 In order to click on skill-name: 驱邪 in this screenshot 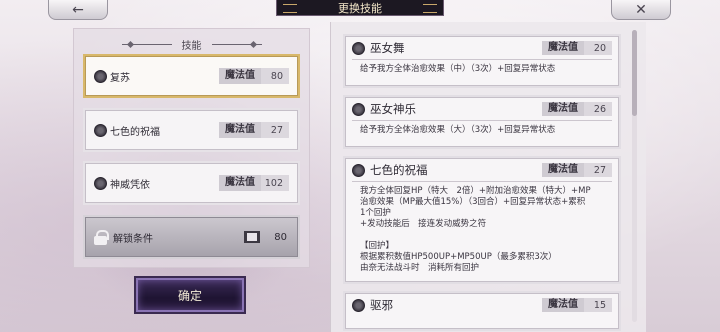, I will do `click(381, 305)`.